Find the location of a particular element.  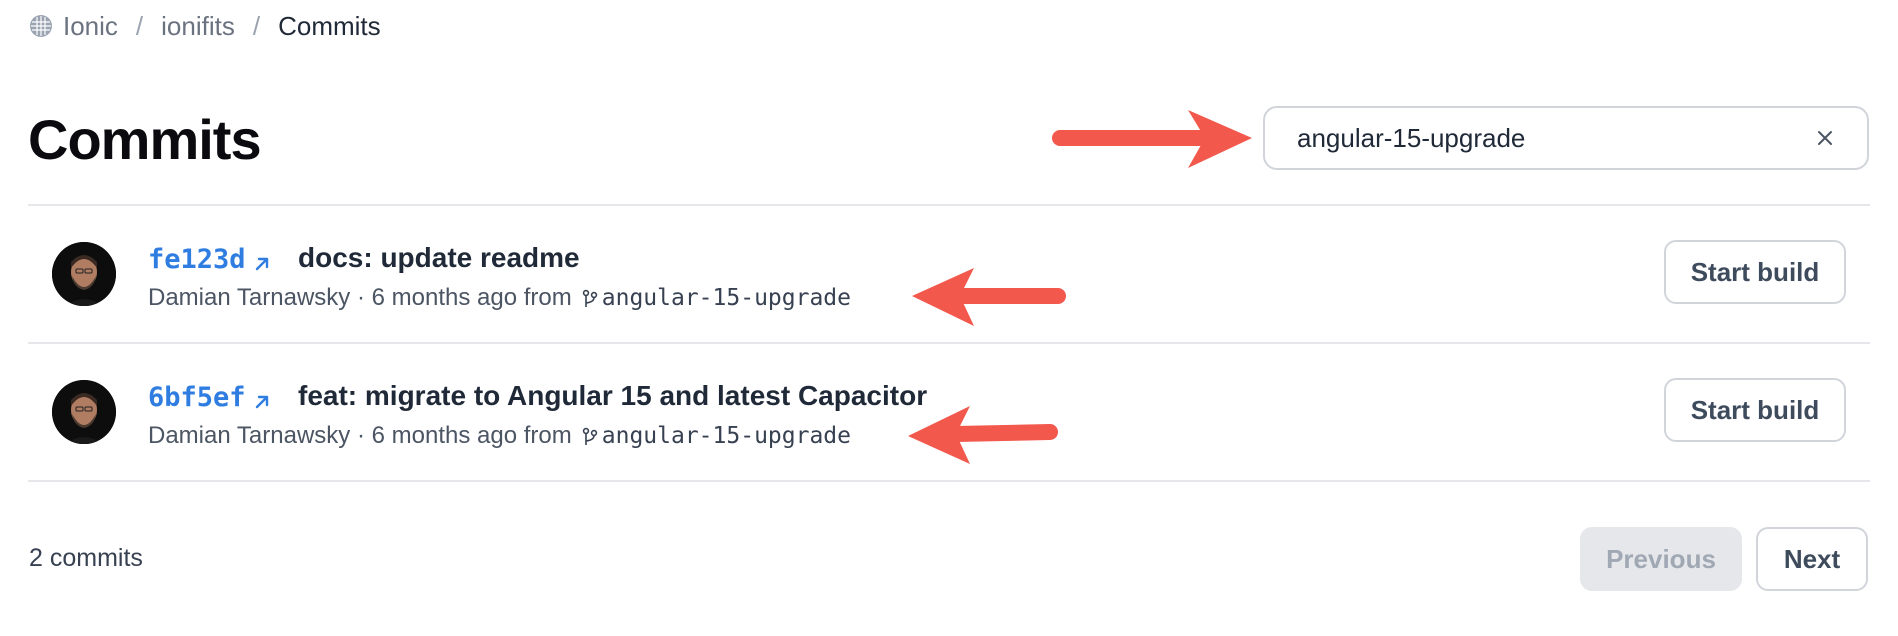

branch-search-input: angular-15-upgrade is located at coordinates (1566, 138).